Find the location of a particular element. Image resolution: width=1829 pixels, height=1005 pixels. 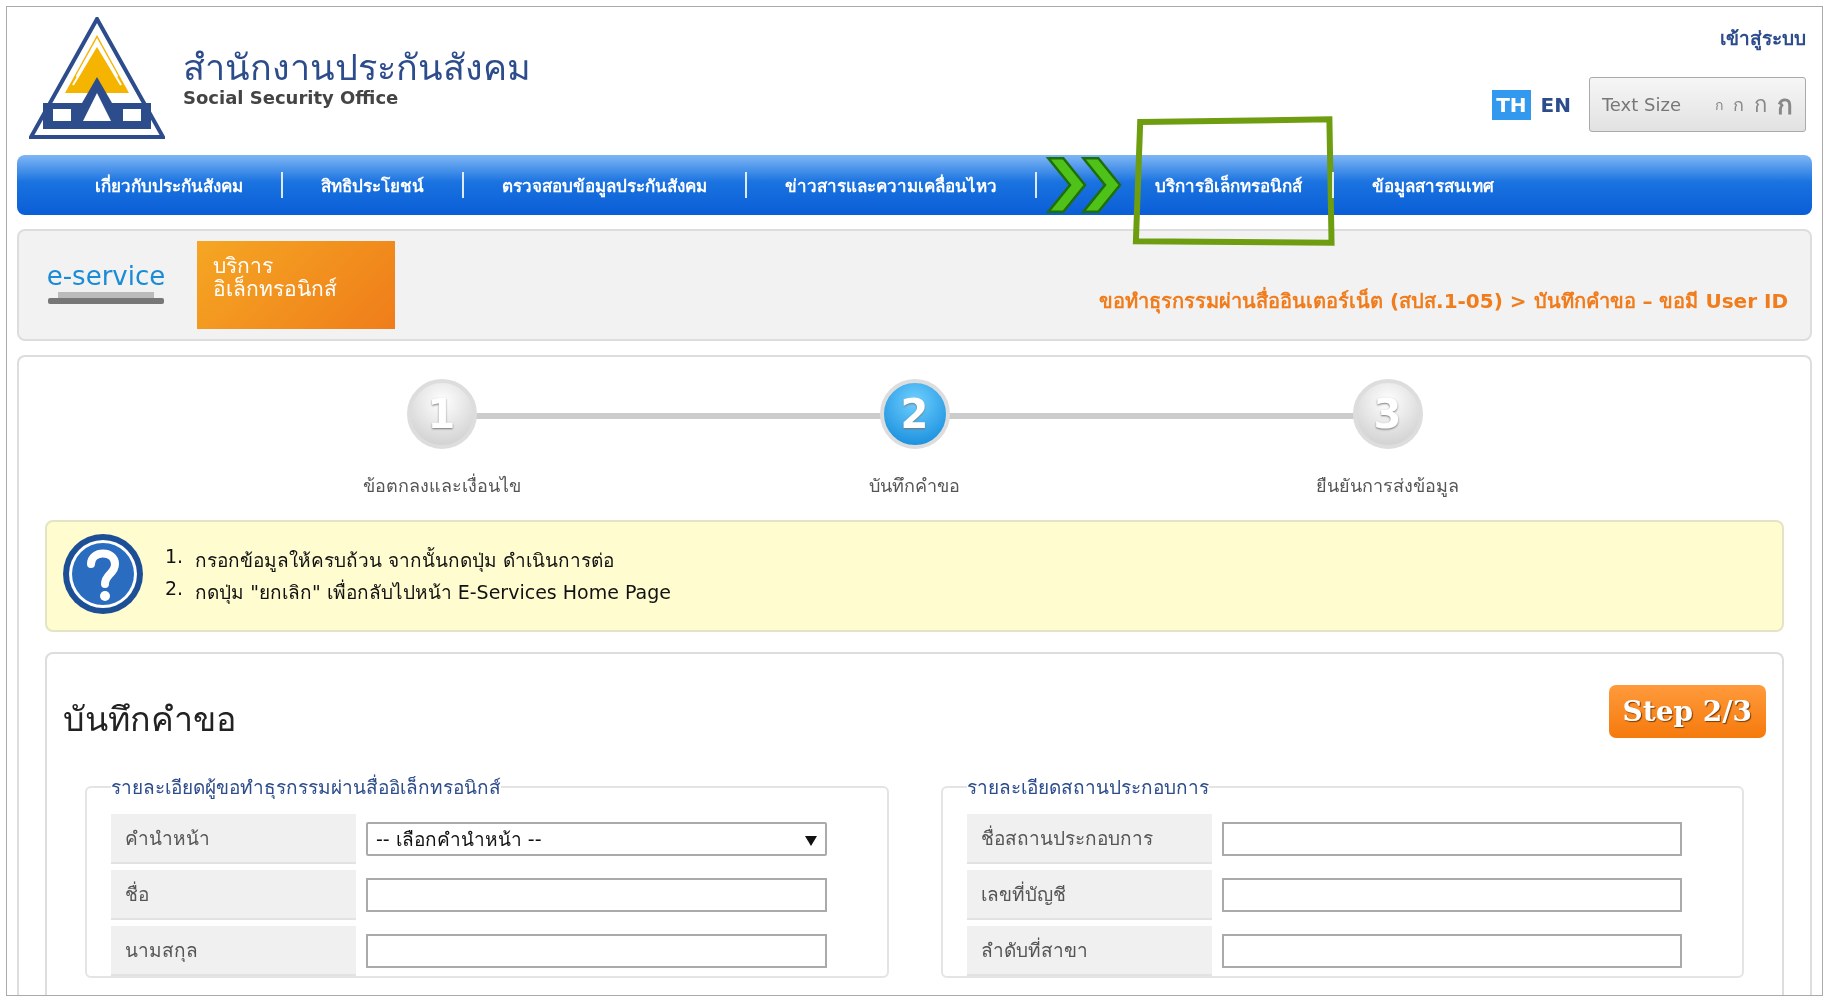

logo-icon is located at coordinates (97, 78).